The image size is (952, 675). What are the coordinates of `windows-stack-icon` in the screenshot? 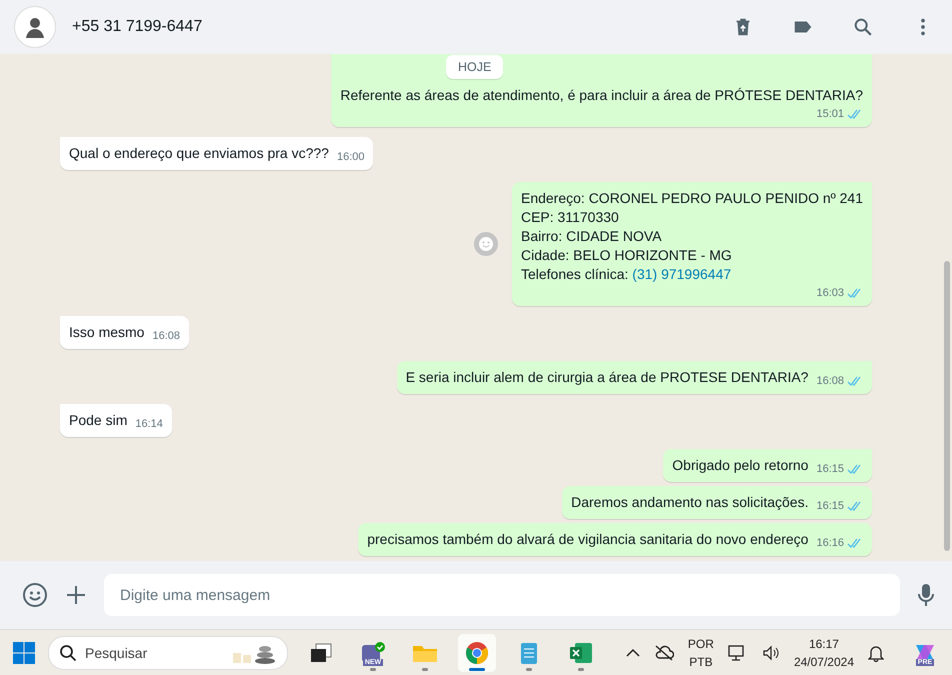 It's located at (321, 652).